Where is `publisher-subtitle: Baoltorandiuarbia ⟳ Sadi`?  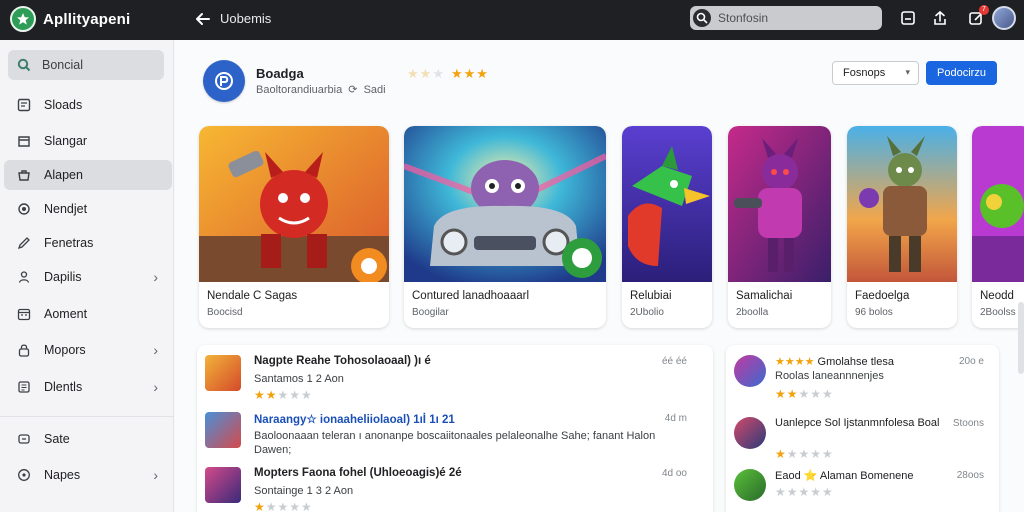
publisher-subtitle: Baoltorandiuarbia ⟳ Sadi is located at coordinates (321, 89).